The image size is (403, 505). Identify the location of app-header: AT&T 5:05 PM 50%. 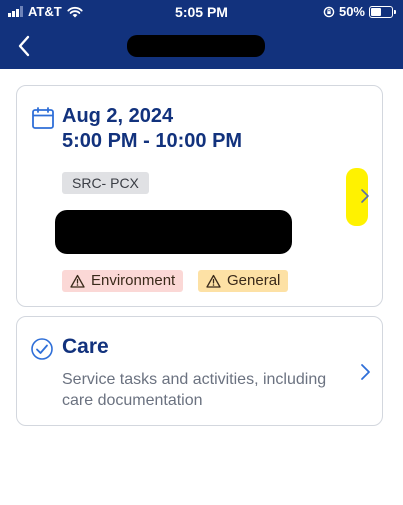
(201, 34).